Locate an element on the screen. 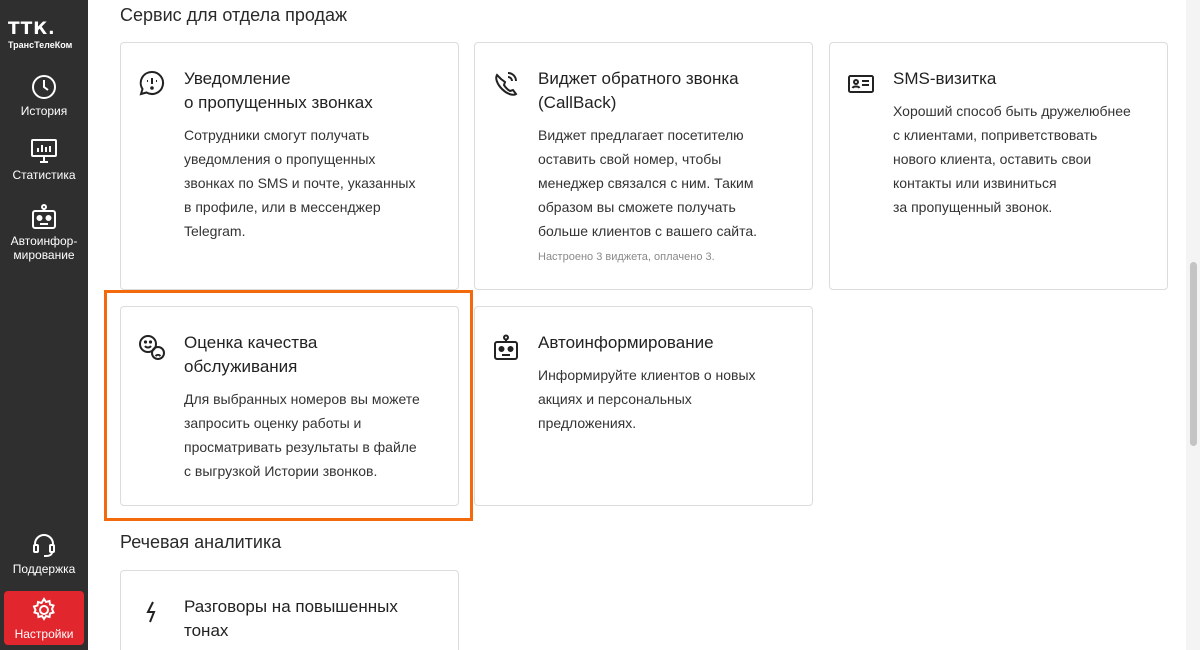  card-title: Автоинформирование is located at coordinates (626, 342).